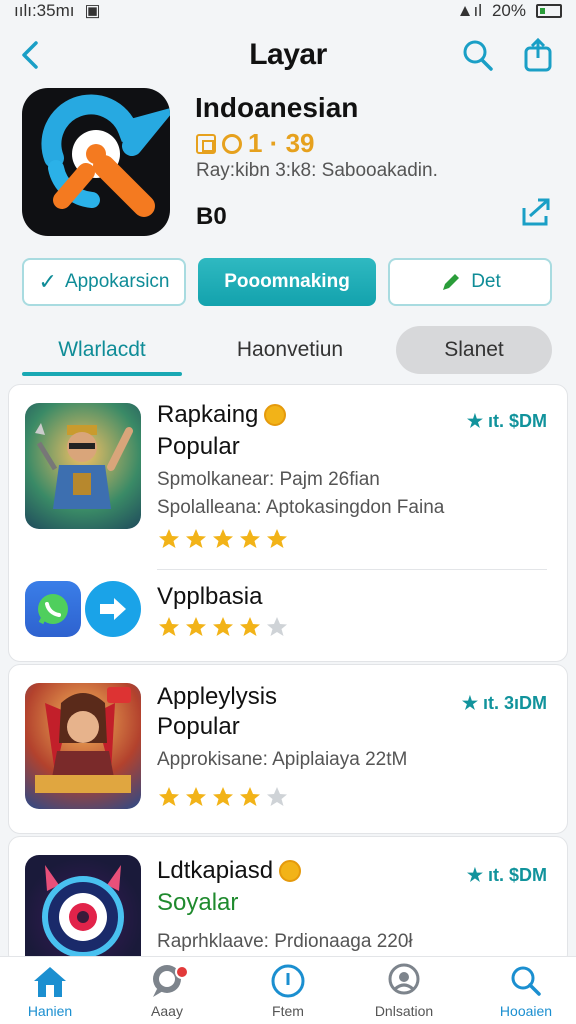  I want to click on det-button: Det, so click(470, 282).